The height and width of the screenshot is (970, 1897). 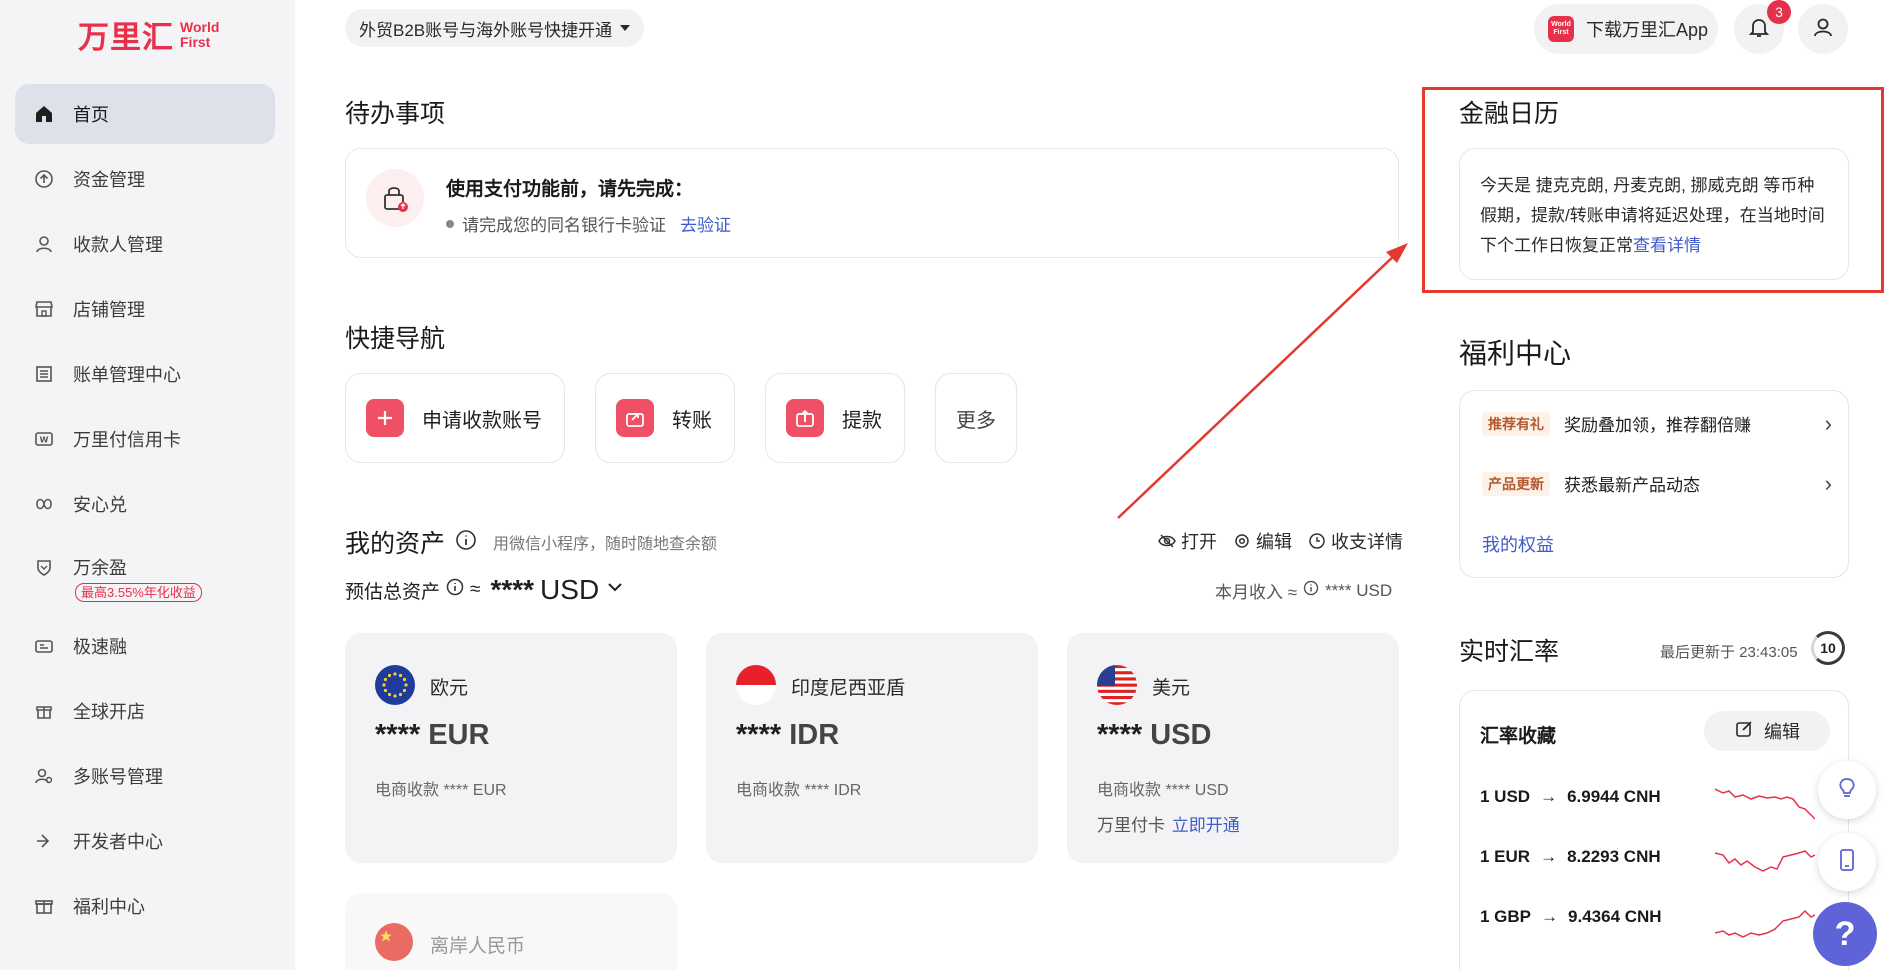 I want to click on edit-assets-button: 编辑, so click(x=1262, y=541).